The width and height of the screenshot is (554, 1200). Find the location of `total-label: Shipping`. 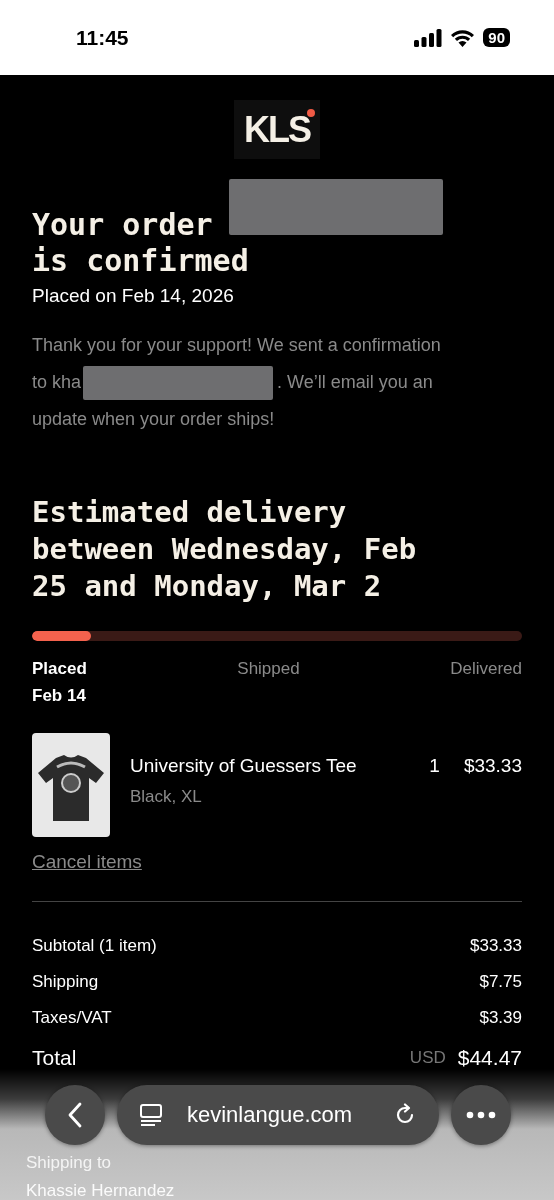

total-label: Shipping is located at coordinates (65, 982).